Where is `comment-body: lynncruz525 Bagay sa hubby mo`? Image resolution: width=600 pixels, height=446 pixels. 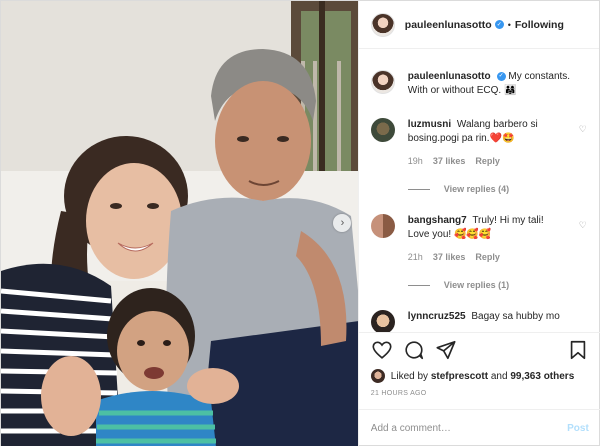
comment-body: lynncruz525 Bagay sa hubby mo is located at coordinates (488, 321).